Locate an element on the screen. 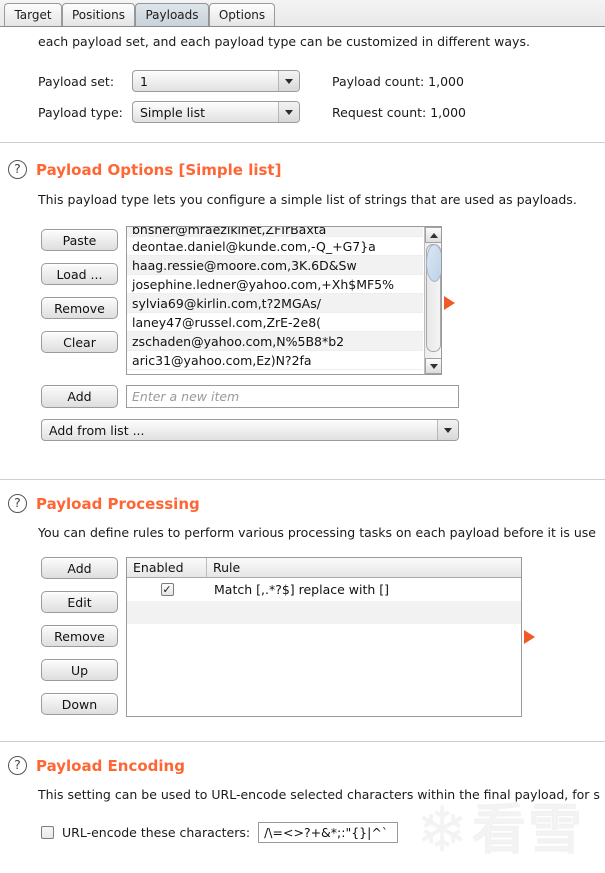 The image size is (605, 873). payload-set-row: Payload set: 1 is located at coordinates (169, 81).